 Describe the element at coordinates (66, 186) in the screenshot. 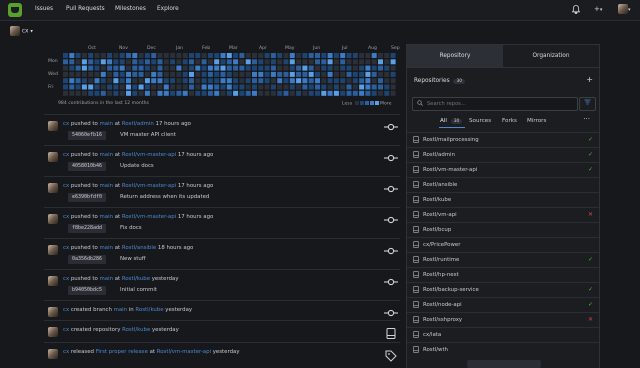

I see `actor-link: cx` at that location.